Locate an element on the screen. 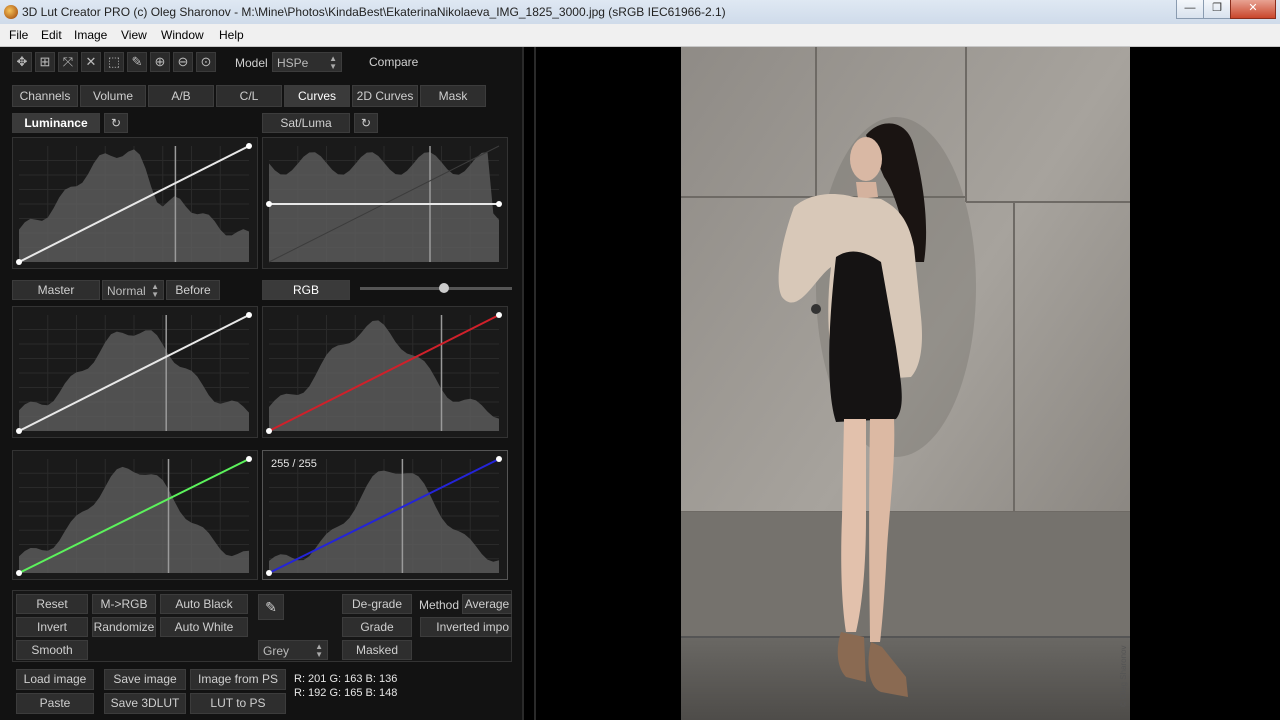 The image size is (1280, 720). expand-tool-icon: ⤧ is located at coordinates (68, 62).